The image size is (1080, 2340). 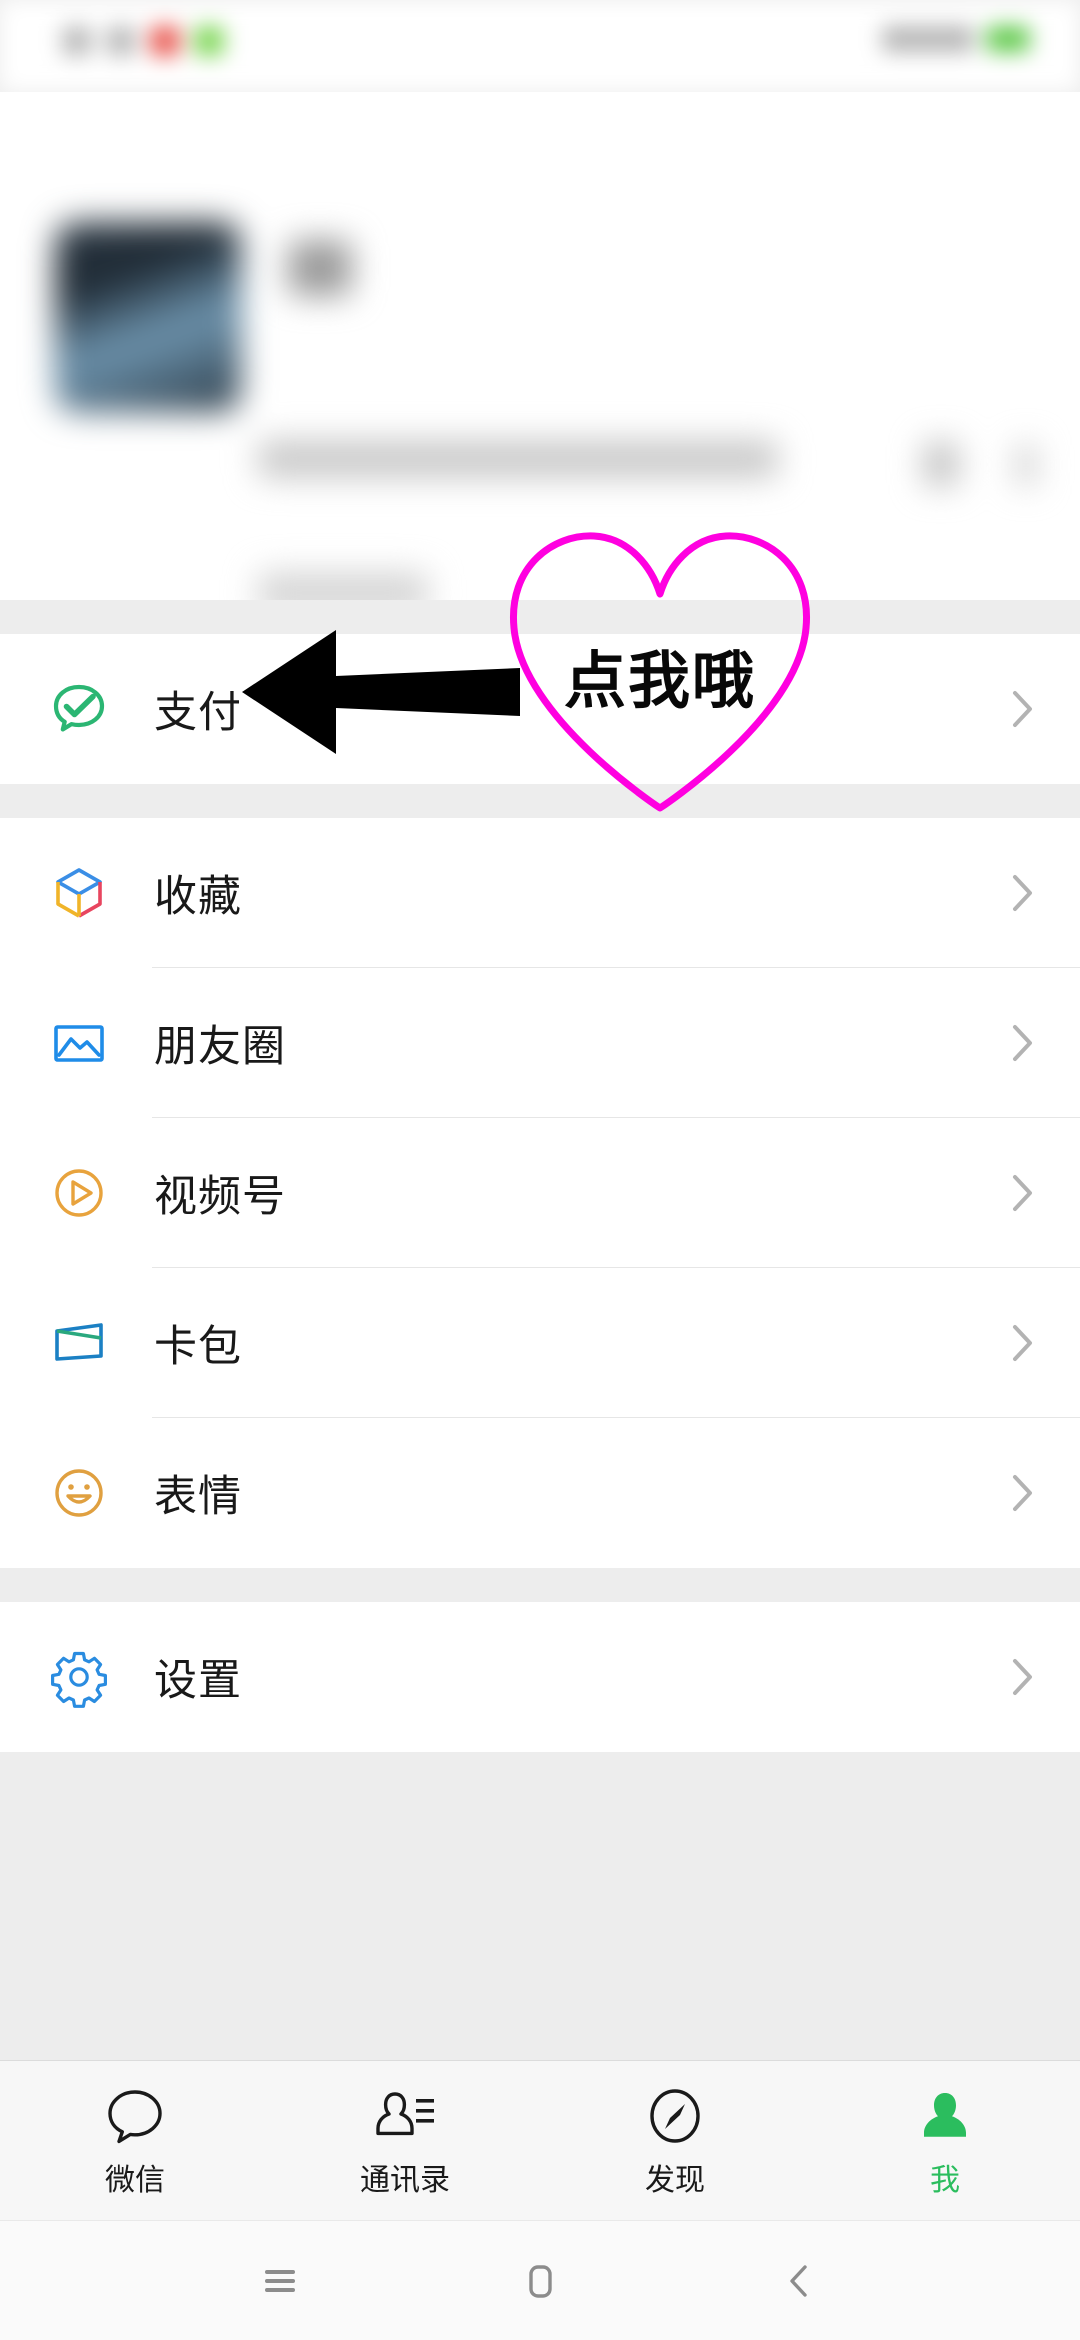 I want to click on tab-contacts: 通讯录, so click(x=405, y=2140).